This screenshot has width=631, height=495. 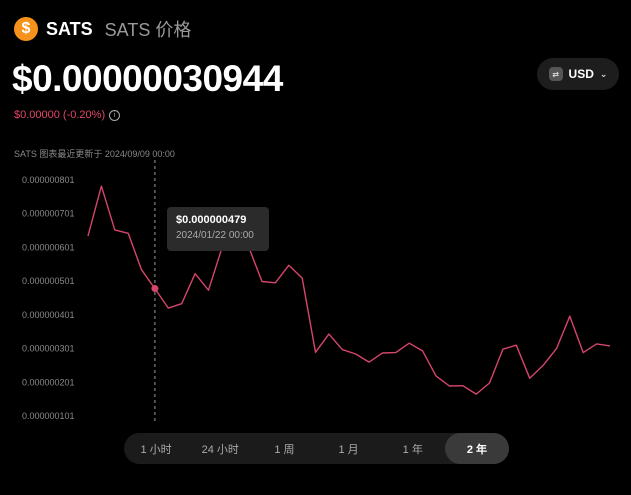 What do you see at coordinates (147, 78) in the screenshot?
I see `current-price: $0.00000030944` at bounding box center [147, 78].